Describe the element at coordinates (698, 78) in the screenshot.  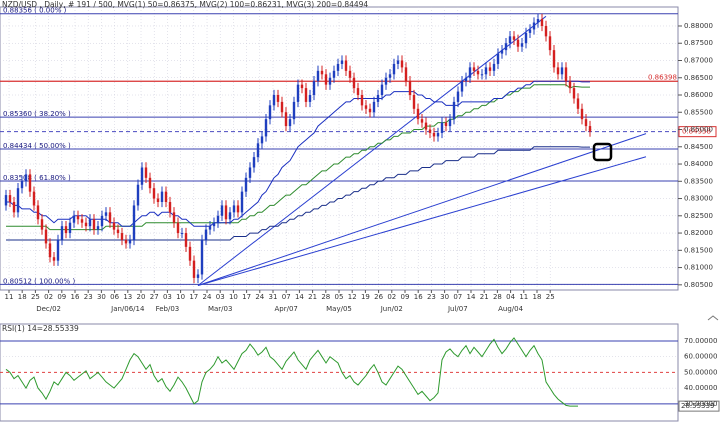
I see `price-y-tick-label: 0.86500` at that location.